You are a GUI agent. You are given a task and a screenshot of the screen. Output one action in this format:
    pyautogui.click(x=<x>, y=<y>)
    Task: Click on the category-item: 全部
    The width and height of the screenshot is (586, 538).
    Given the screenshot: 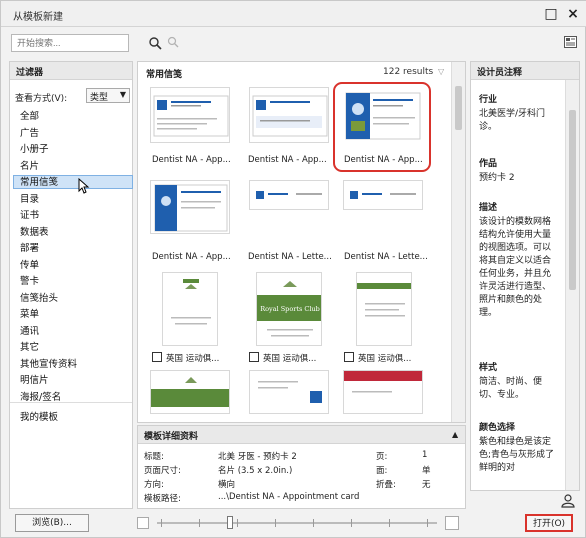 What is the action you would take?
    pyautogui.click(x=29, y=115)
    